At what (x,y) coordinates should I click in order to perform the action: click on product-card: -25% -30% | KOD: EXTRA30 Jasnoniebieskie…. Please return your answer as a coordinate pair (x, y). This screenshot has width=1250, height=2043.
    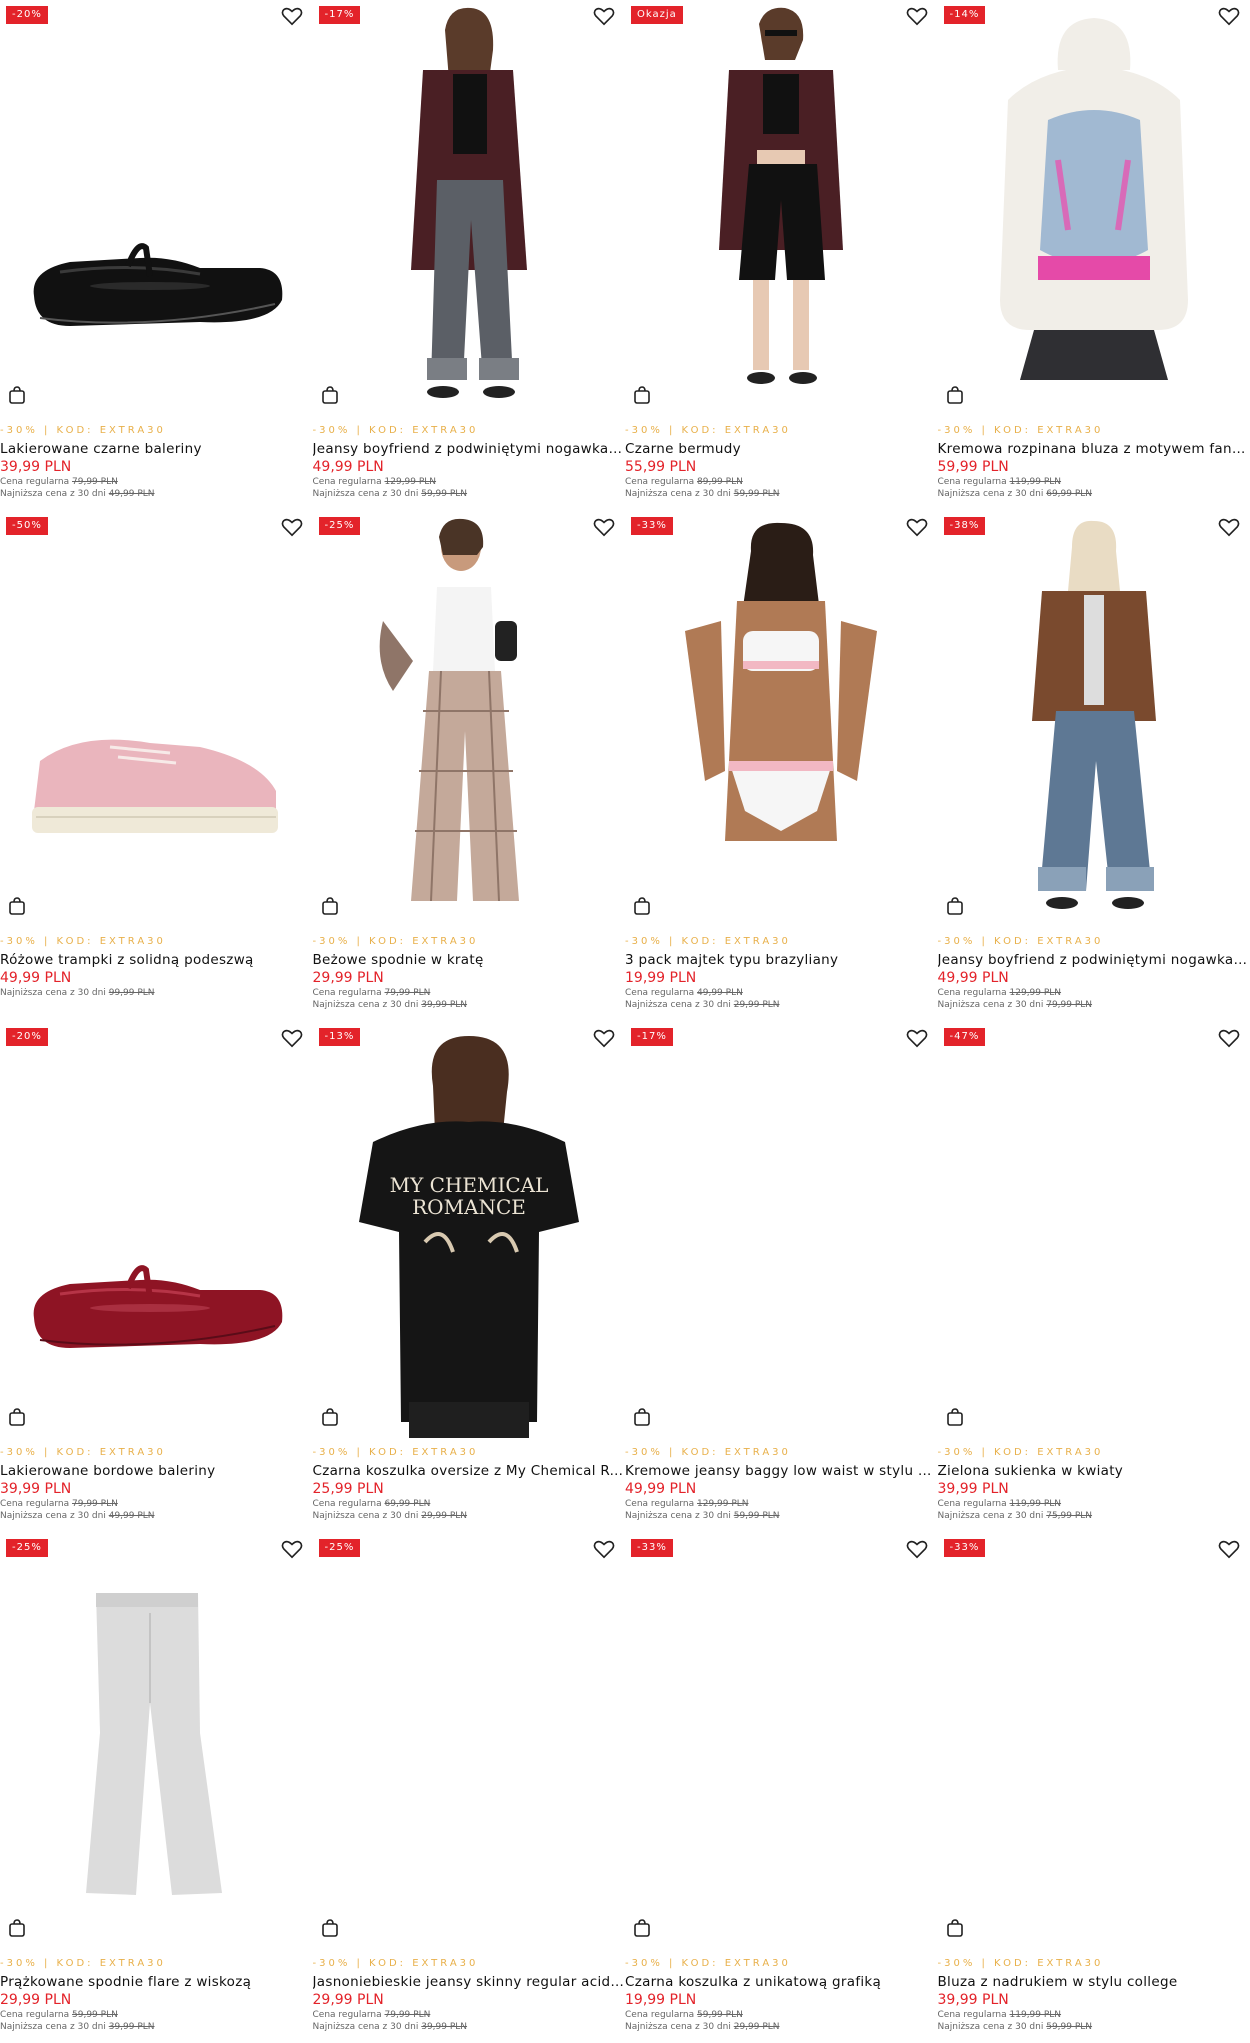
    Looking at the image, I should click on (468, 1788).